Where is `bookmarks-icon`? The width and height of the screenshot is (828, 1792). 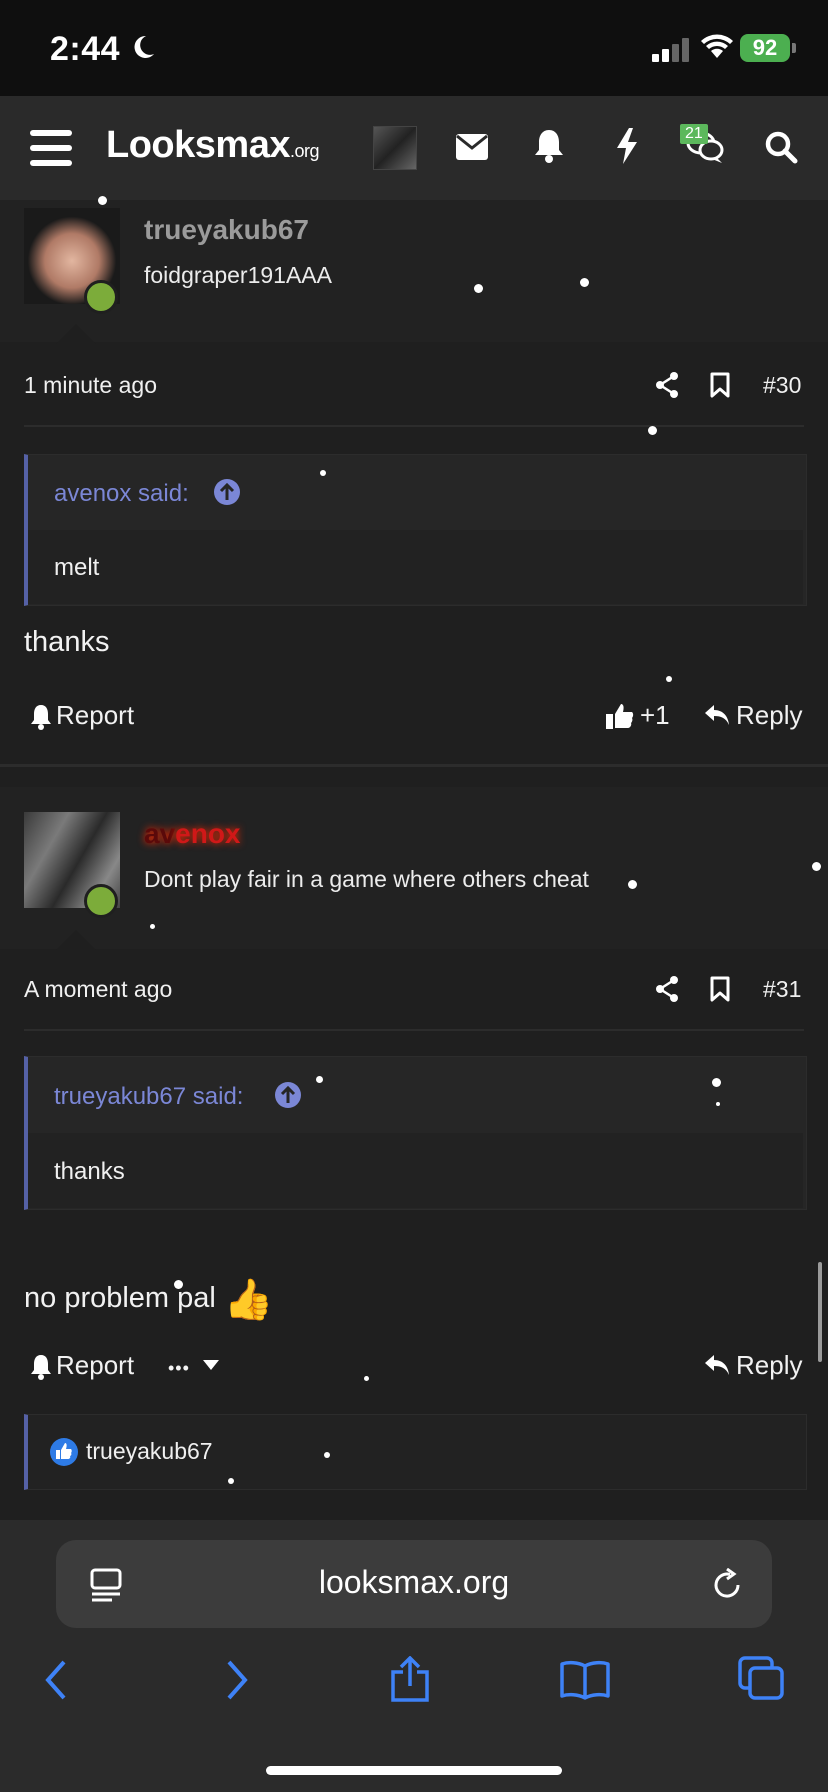
bookmarks-icon is located at coordinates (585, 1680).